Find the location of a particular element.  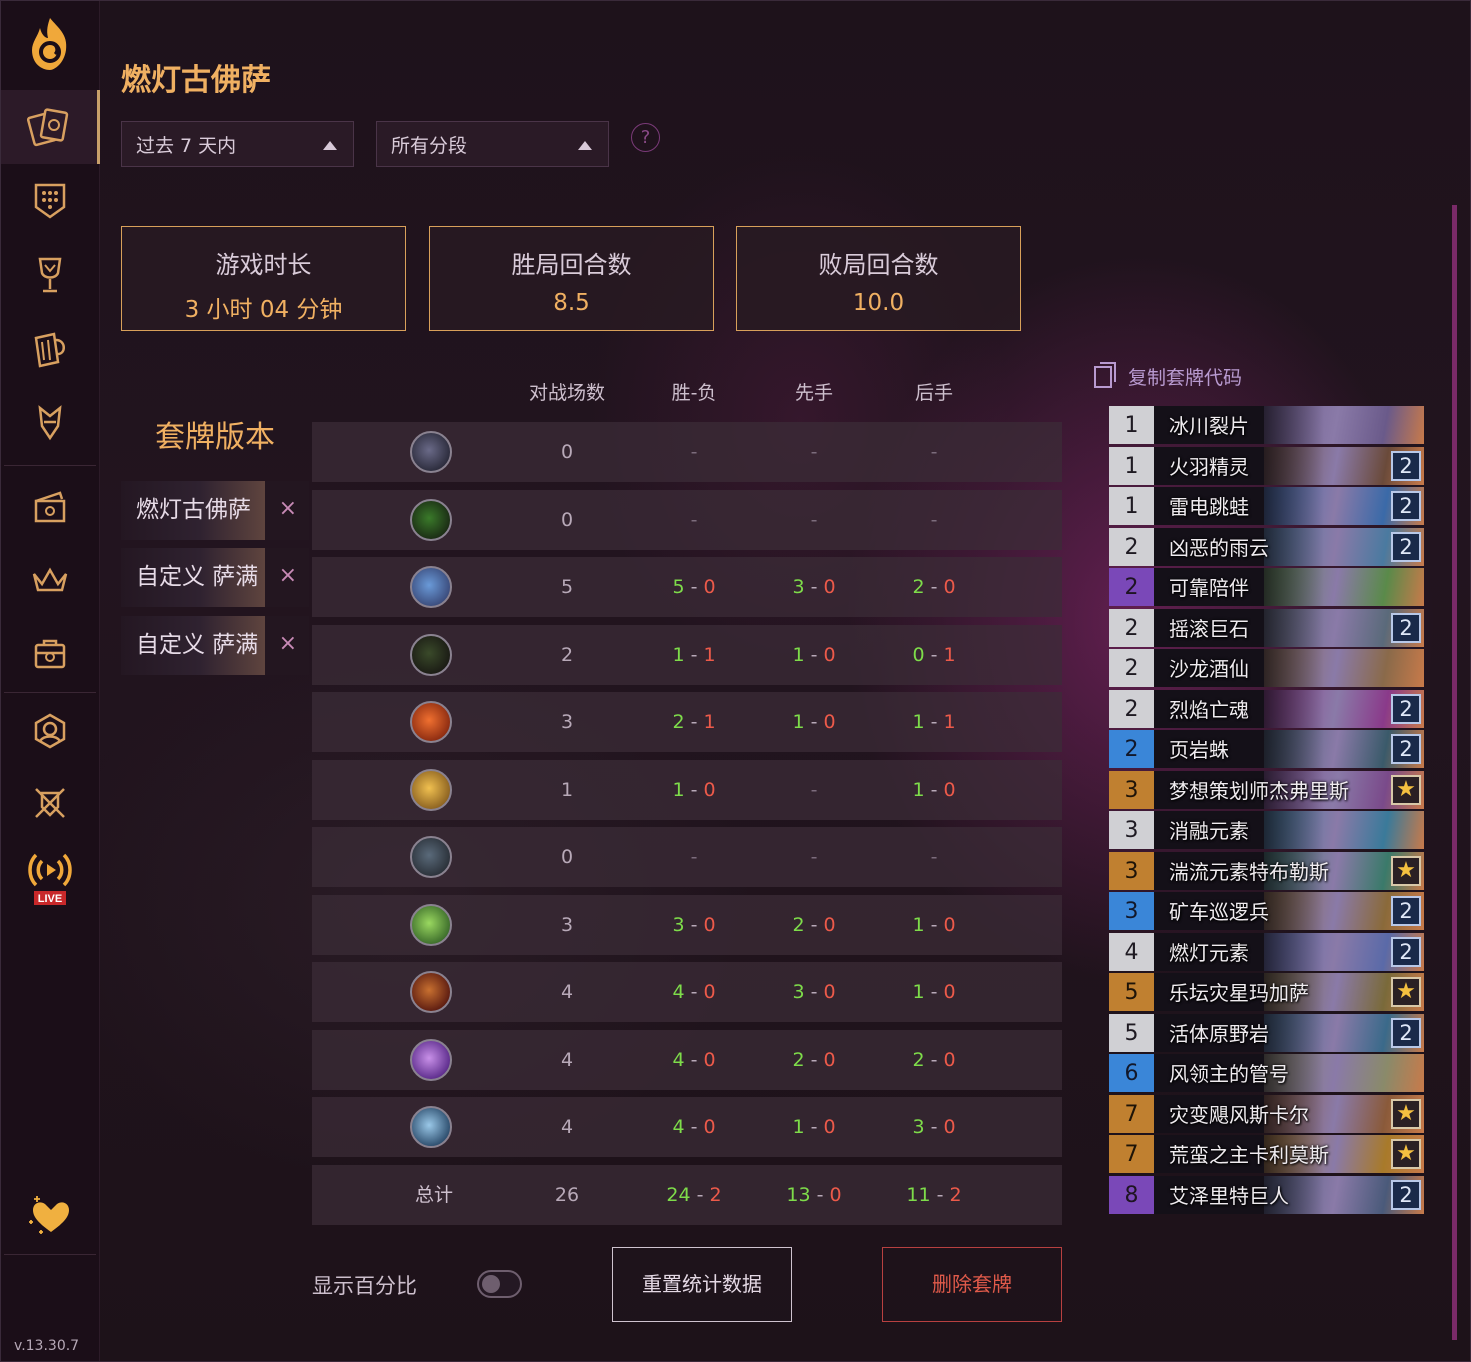

nav-replays is located at coordinates (50, 507).